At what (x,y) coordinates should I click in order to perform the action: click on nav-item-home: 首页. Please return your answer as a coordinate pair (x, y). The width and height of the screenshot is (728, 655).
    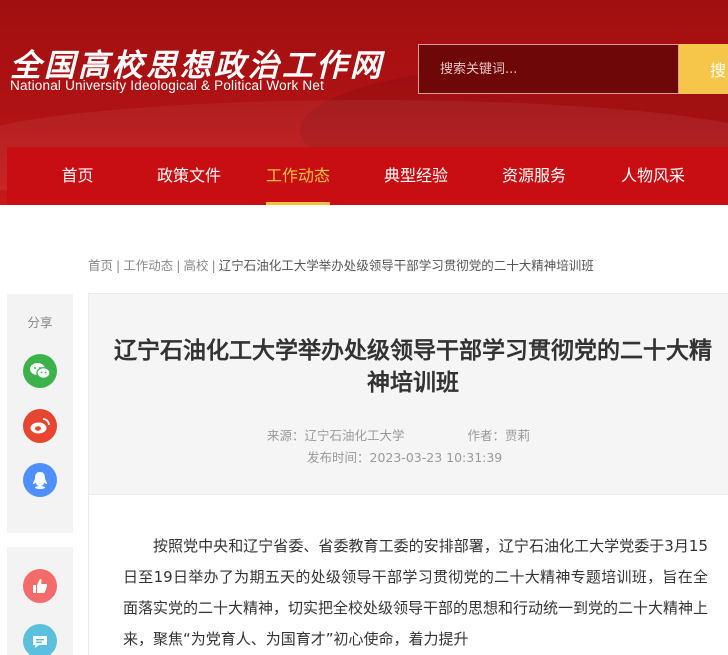
    Looking at the image, I should click on (77, 176).